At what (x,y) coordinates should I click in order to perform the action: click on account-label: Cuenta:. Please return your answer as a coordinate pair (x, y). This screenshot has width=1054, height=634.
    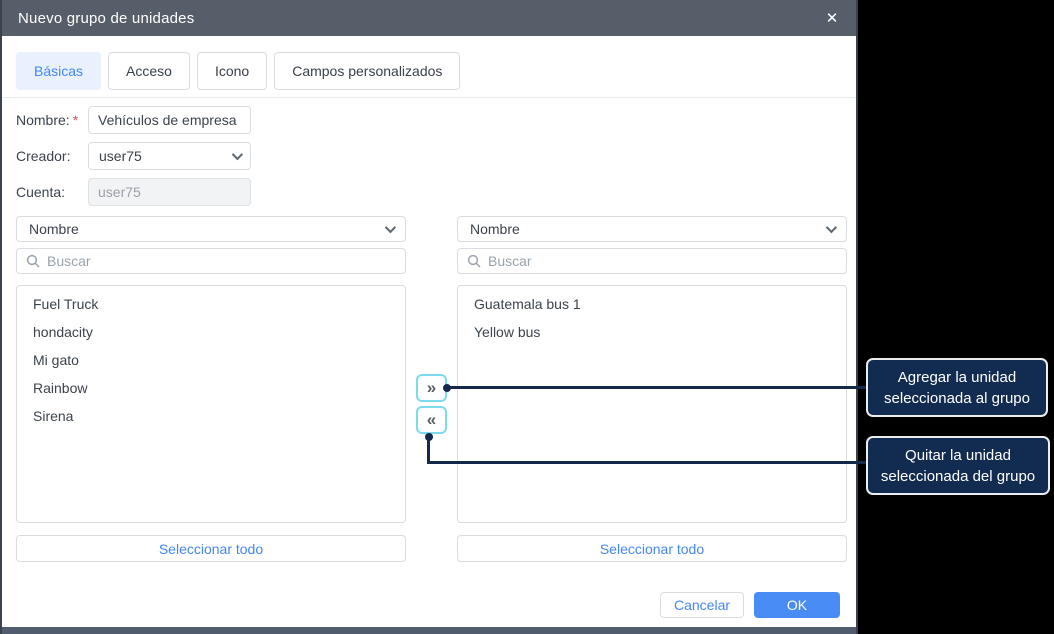
    Looking at the image, I should click on (41, 192).